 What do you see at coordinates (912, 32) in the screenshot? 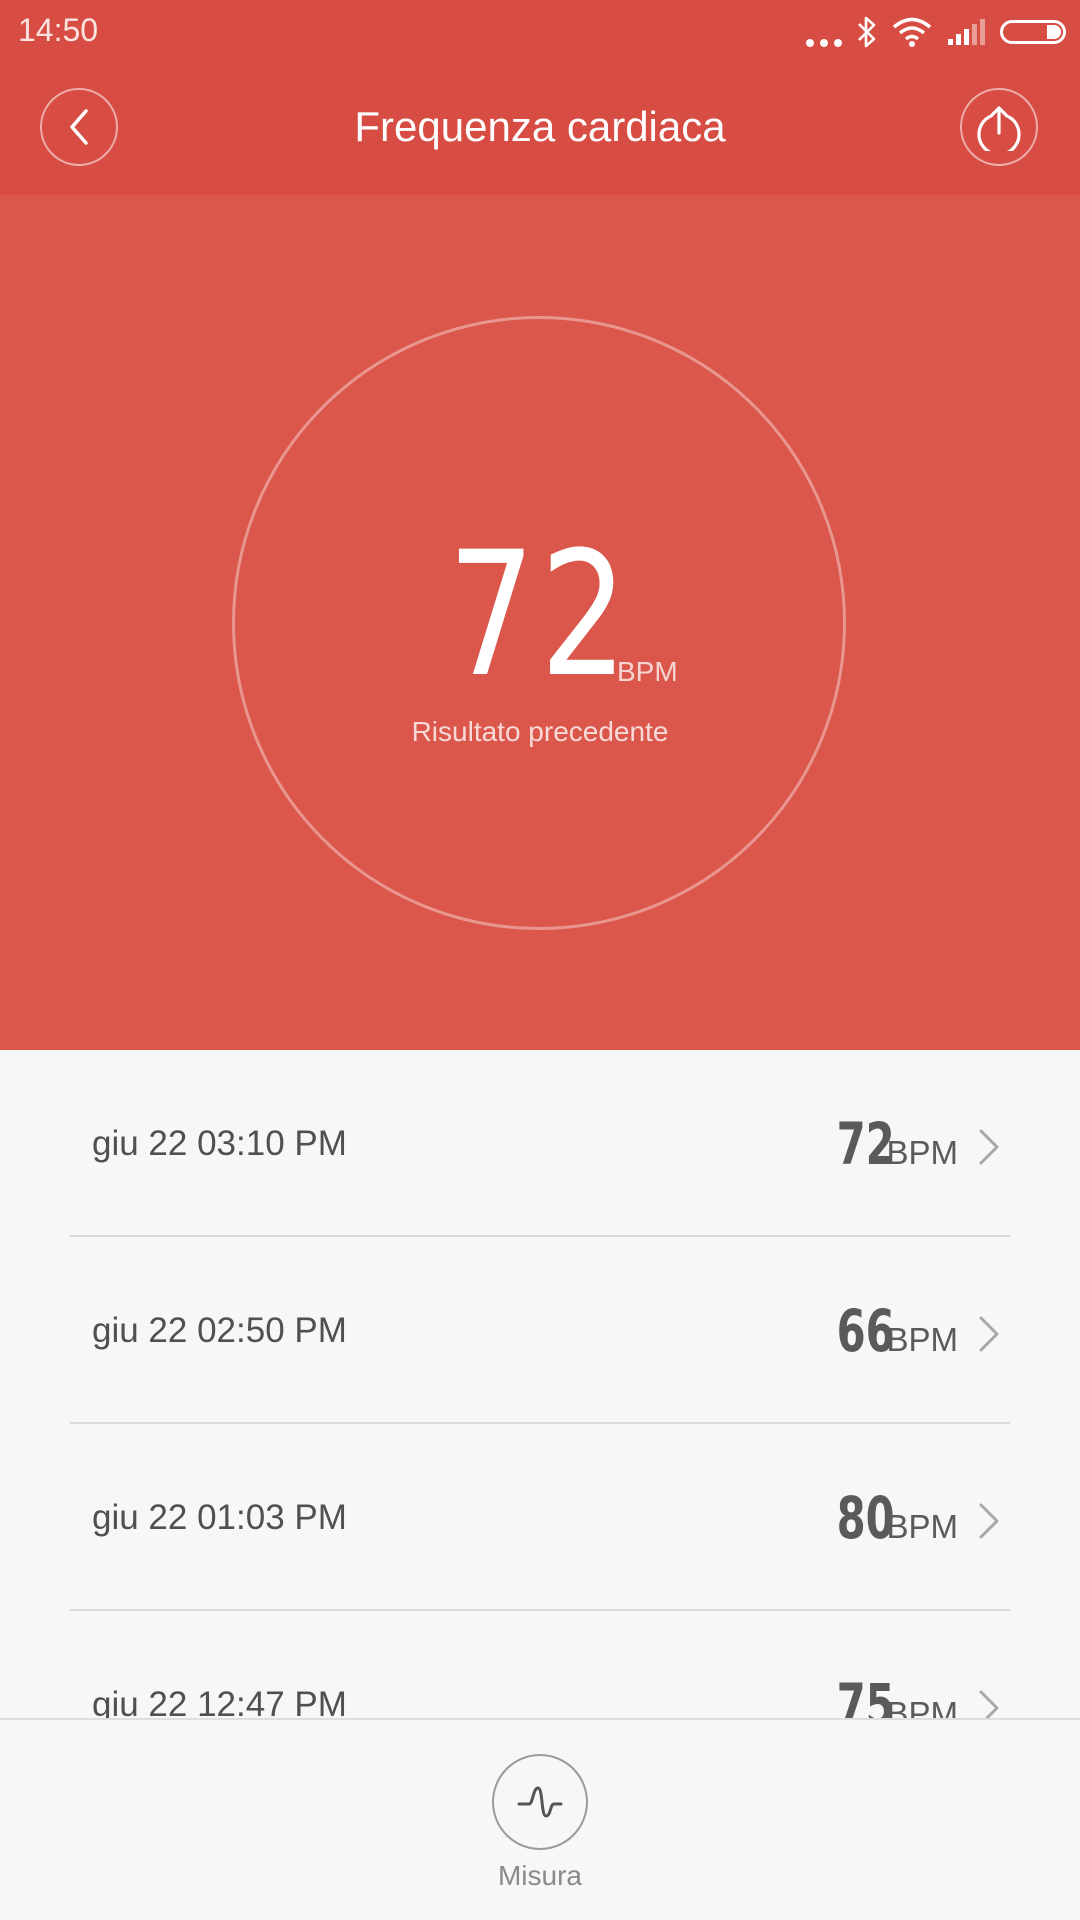
I see `wifi-icon` at bounding box center [912, 32].